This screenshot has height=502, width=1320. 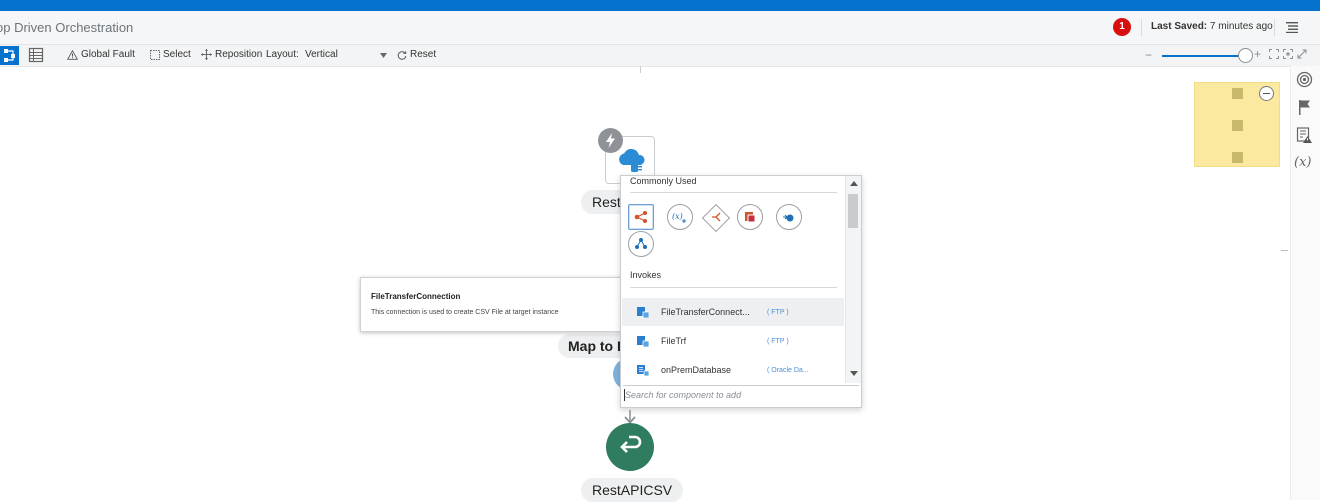 I want to click on variable-icon: (x), so click(x=1305, y=163).